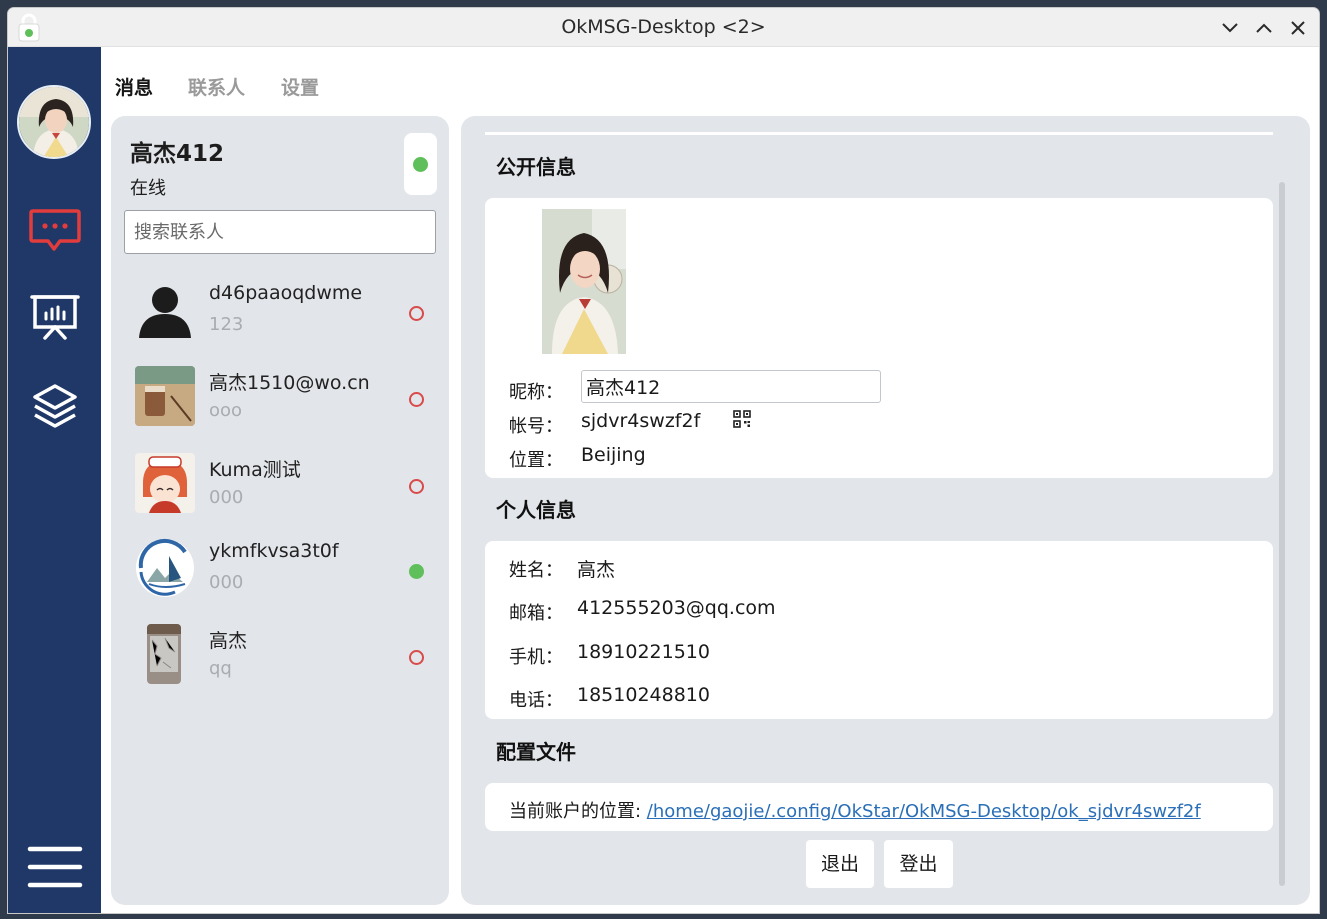 This screenshot has width=1327, height=919. I want to click on contact-last-message: ooo, so click(226, 410).